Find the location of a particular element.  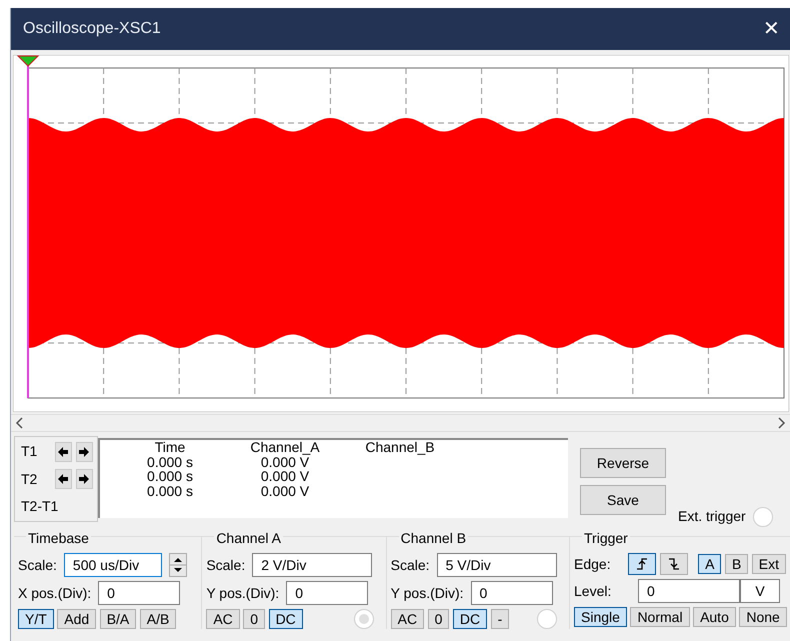

trigger-mode-button: Normal is located at coordinates (660, 617).